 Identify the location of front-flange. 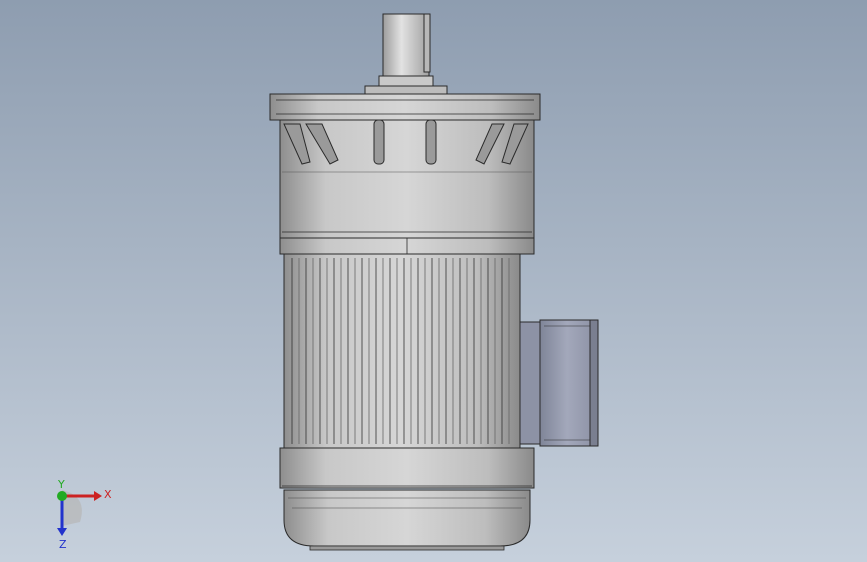
(405, 107).